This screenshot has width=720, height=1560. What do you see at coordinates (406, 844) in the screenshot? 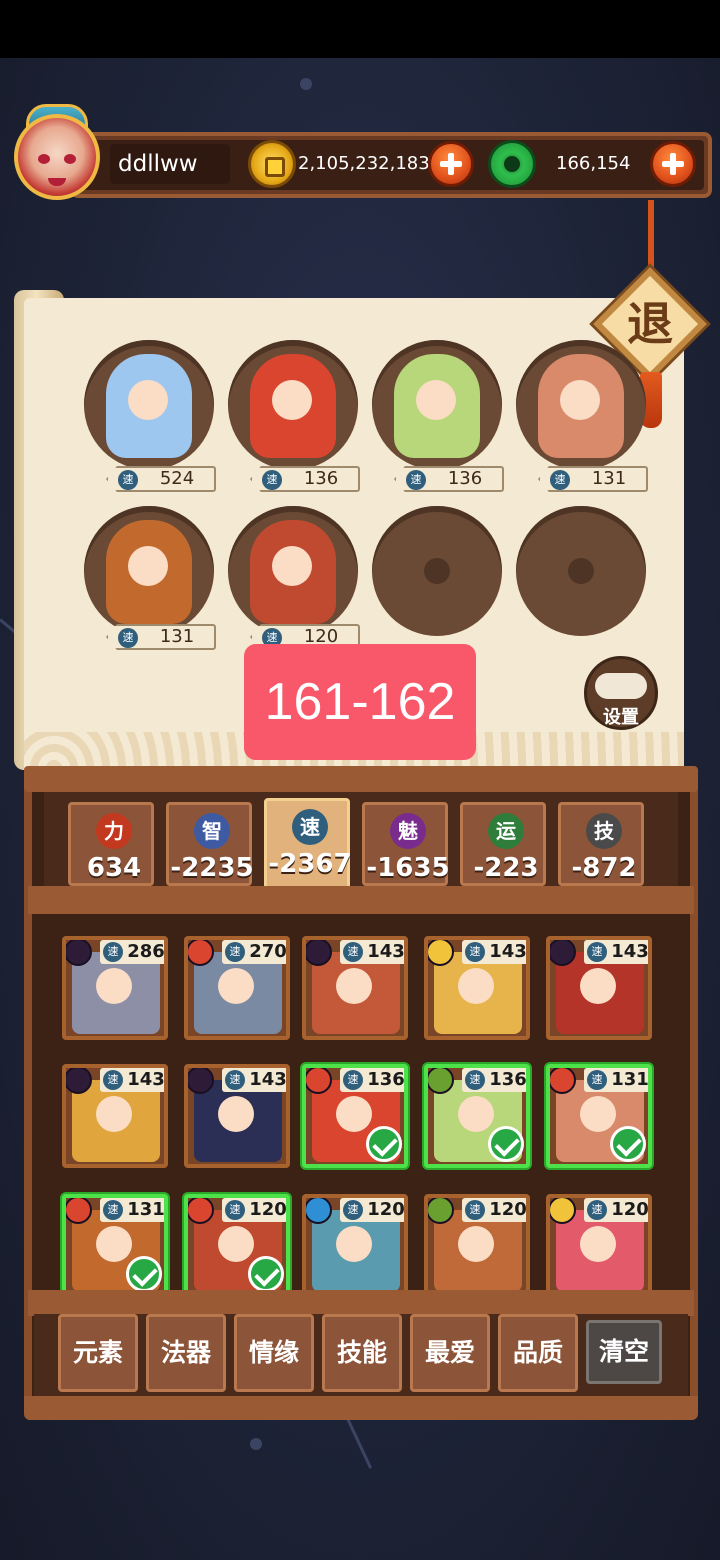
I see `stat-tab: 魅 -1635` at bounding box center [406, 844].